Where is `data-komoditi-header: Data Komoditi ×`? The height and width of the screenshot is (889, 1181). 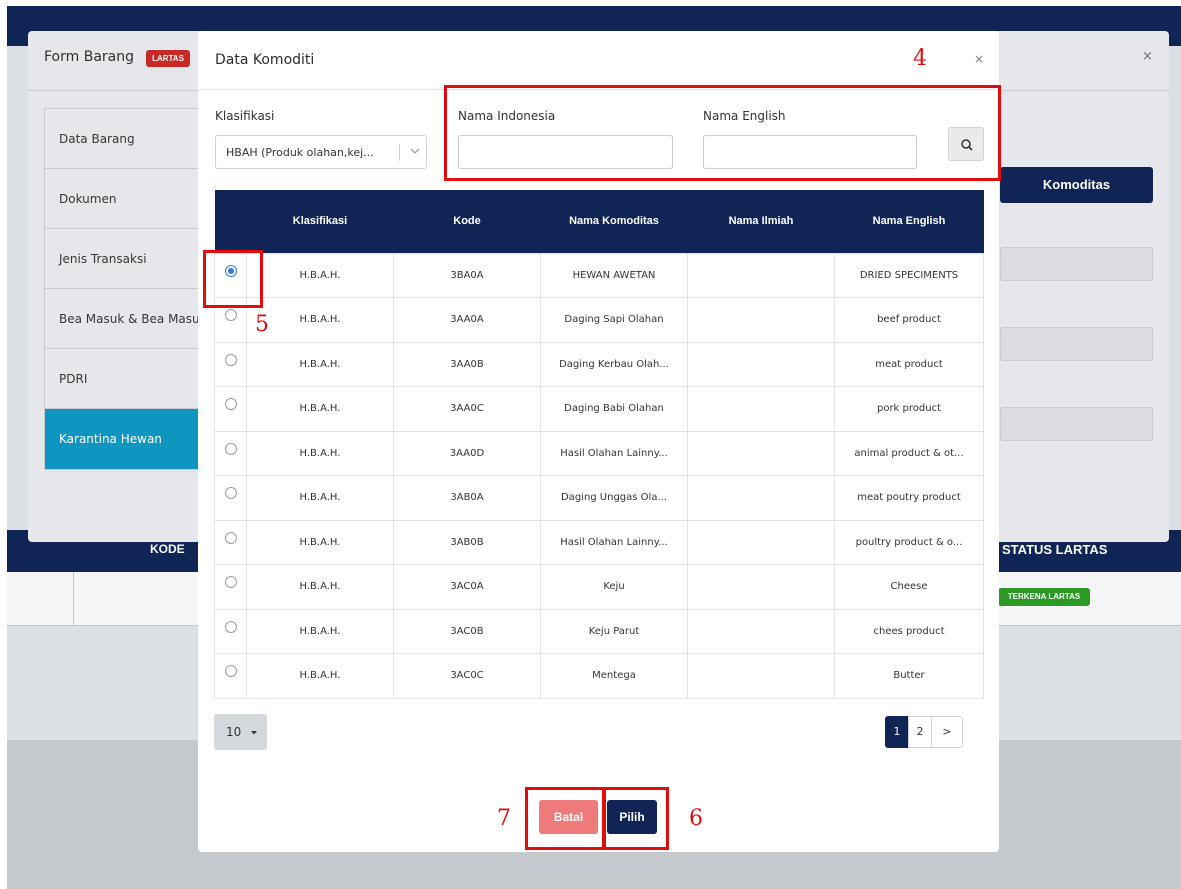 data-komoditi-header: Data Komoditi × is located at coordinates (598, 60).